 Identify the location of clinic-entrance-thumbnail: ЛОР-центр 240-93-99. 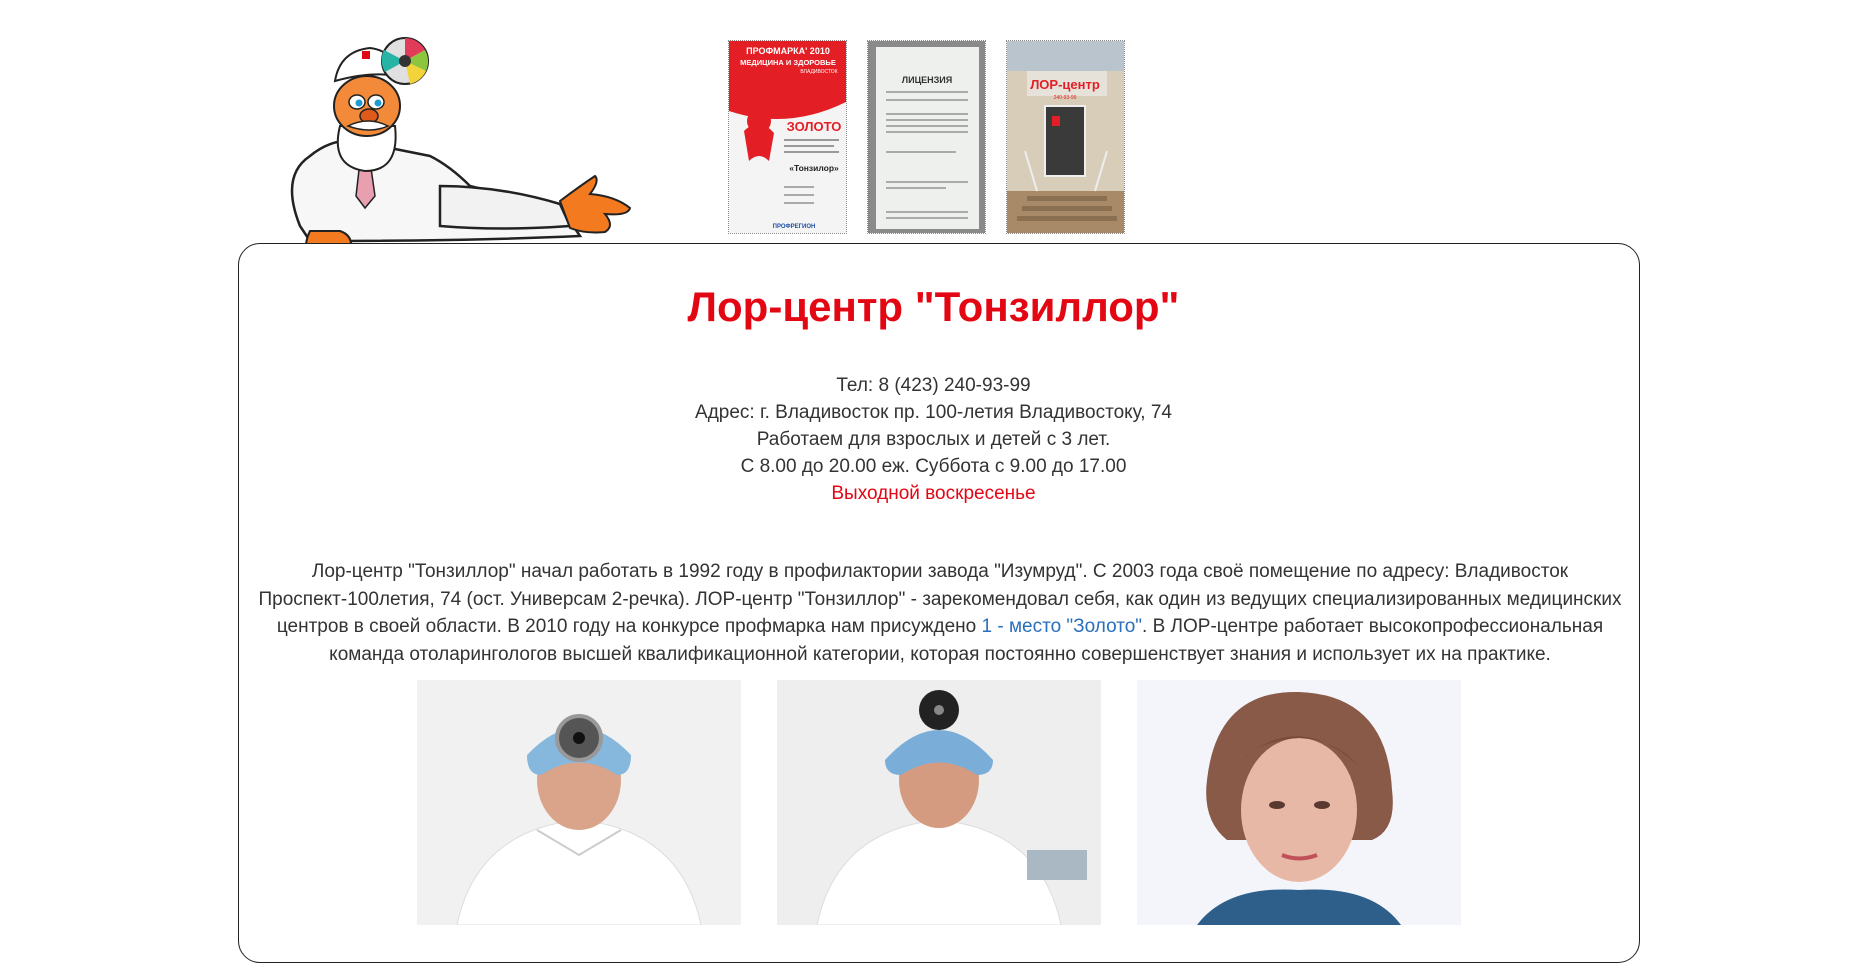
(1065, 137).